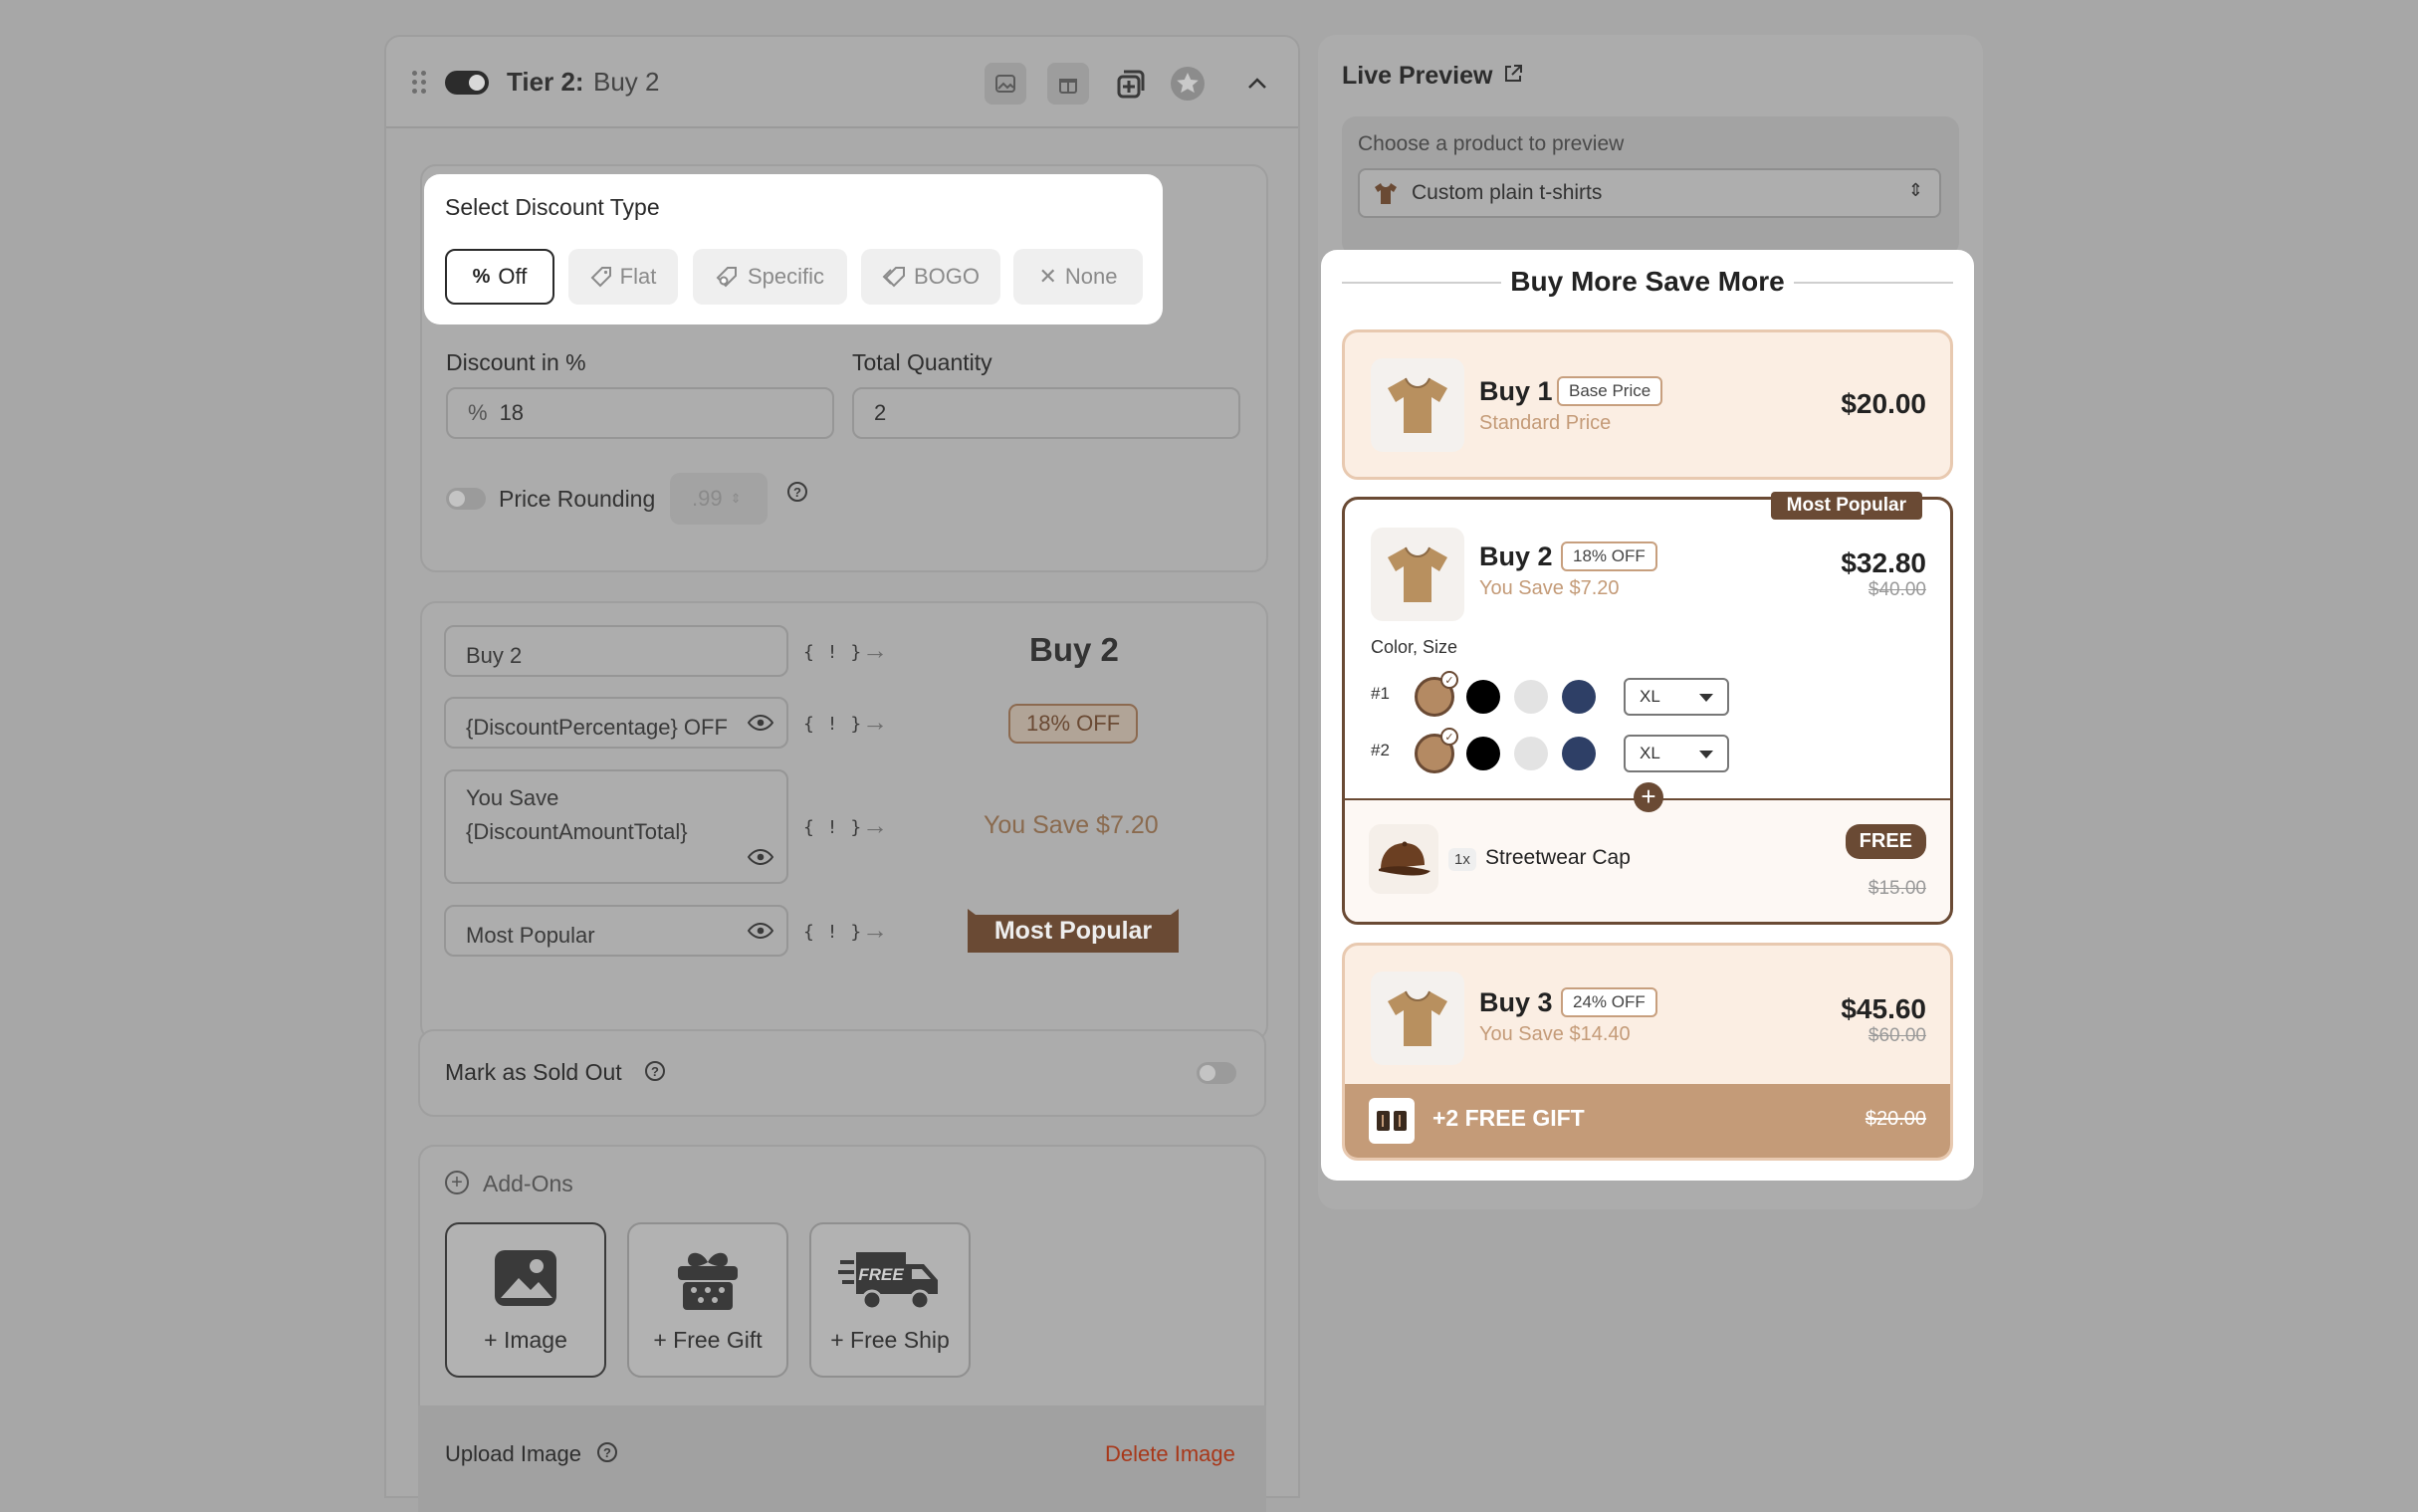 The width and height of the screenshot is (2418, 1512). What do you see at coordinates (1257, 84) in the screenshot?
I see `chevron-up-icon` at bounding box center [1257, 84].